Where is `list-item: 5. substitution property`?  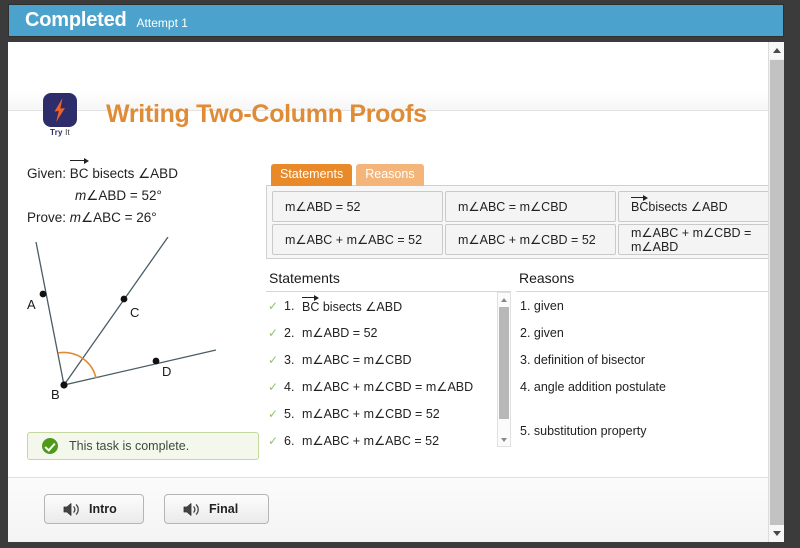
list-item: 5. substitution property is located at coordinates (650, 434).